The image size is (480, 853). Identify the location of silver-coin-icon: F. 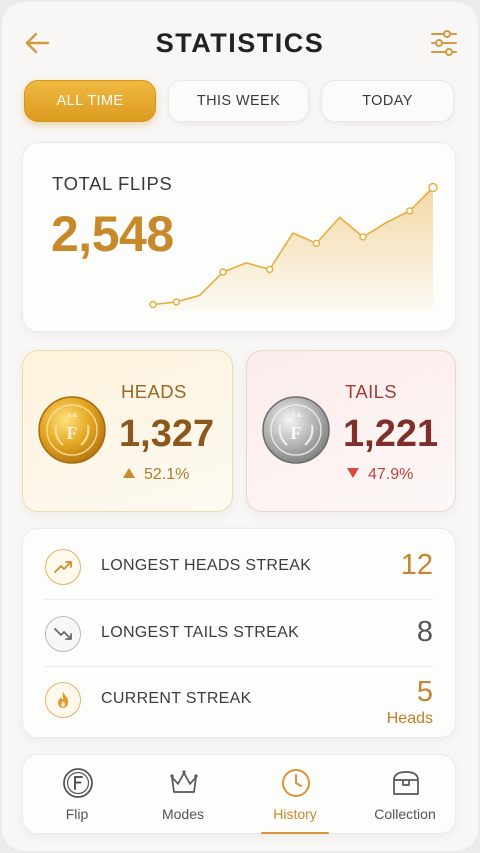
(296, 430).